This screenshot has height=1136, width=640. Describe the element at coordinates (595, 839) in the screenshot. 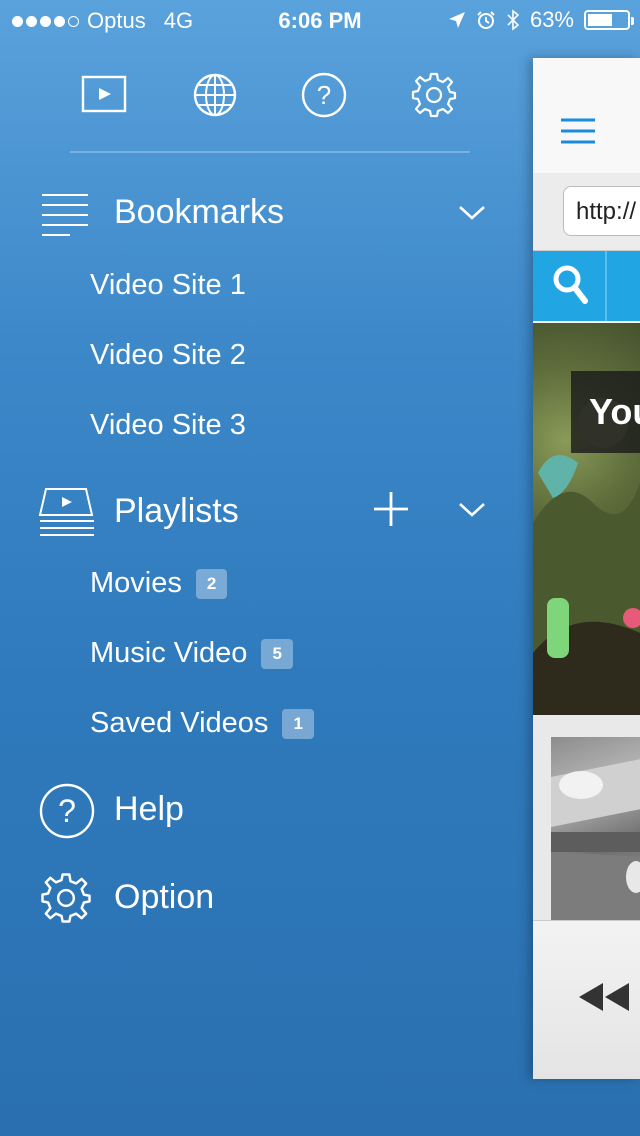

I see `highway-photo` at that location.